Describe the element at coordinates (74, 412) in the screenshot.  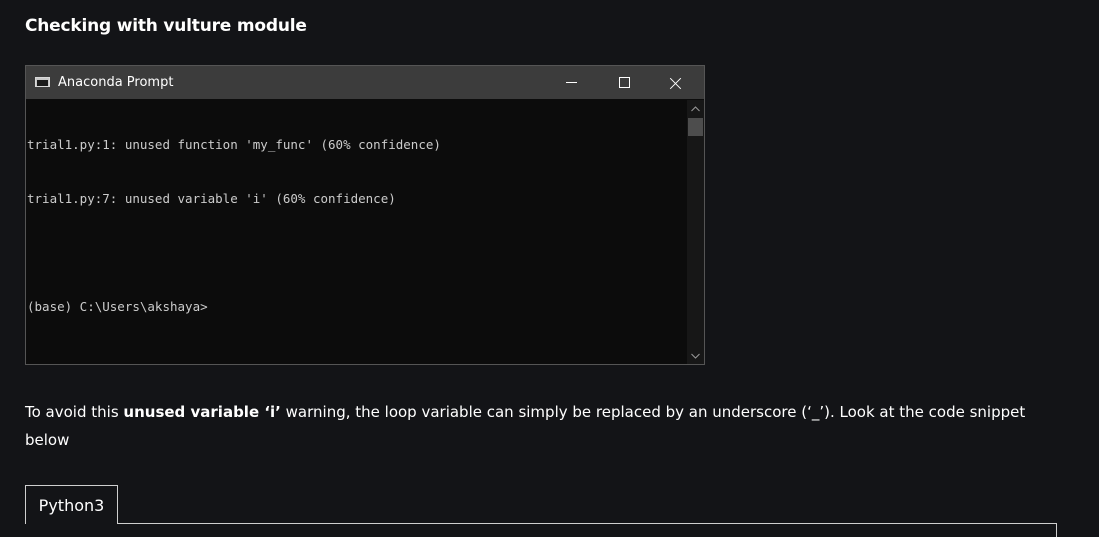
I see `paragraph-text-before: To avoid this` at that location.